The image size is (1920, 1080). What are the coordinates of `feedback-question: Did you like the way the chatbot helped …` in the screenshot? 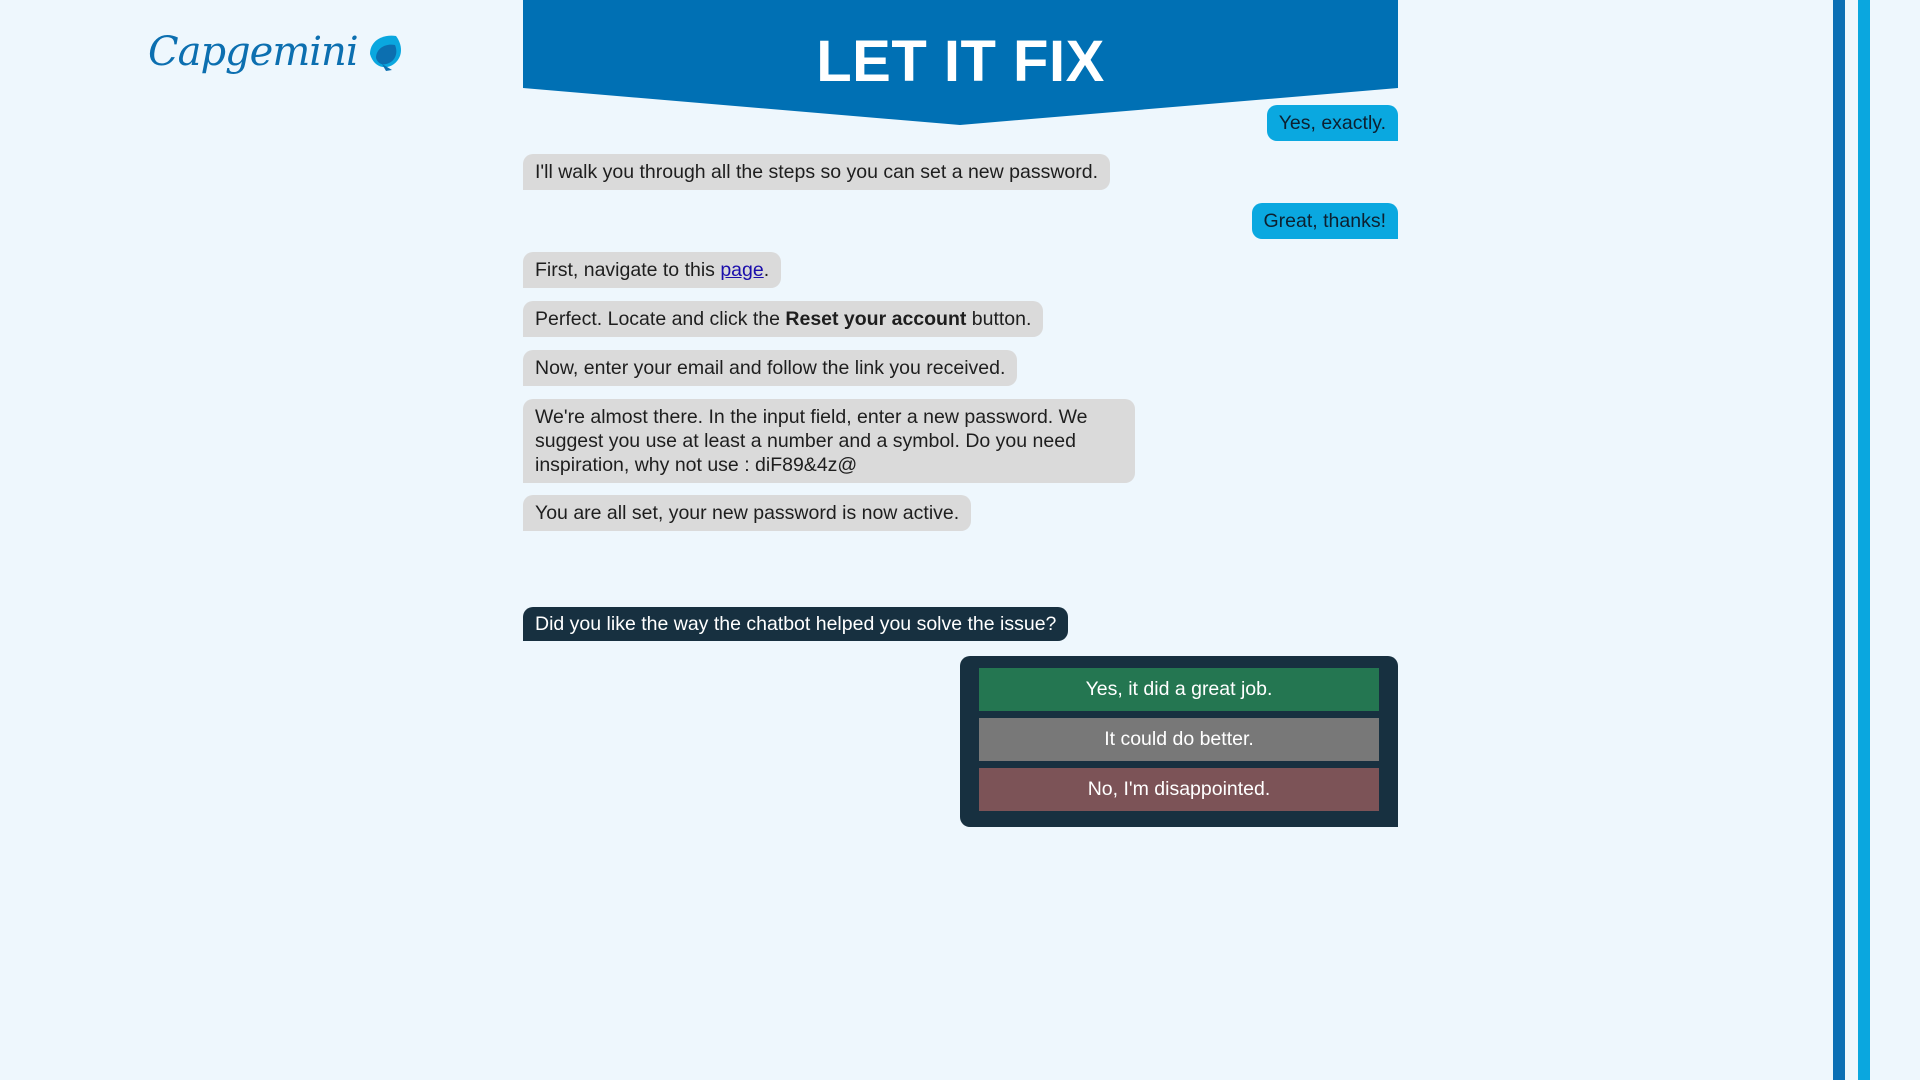 It's located at (796, 624).